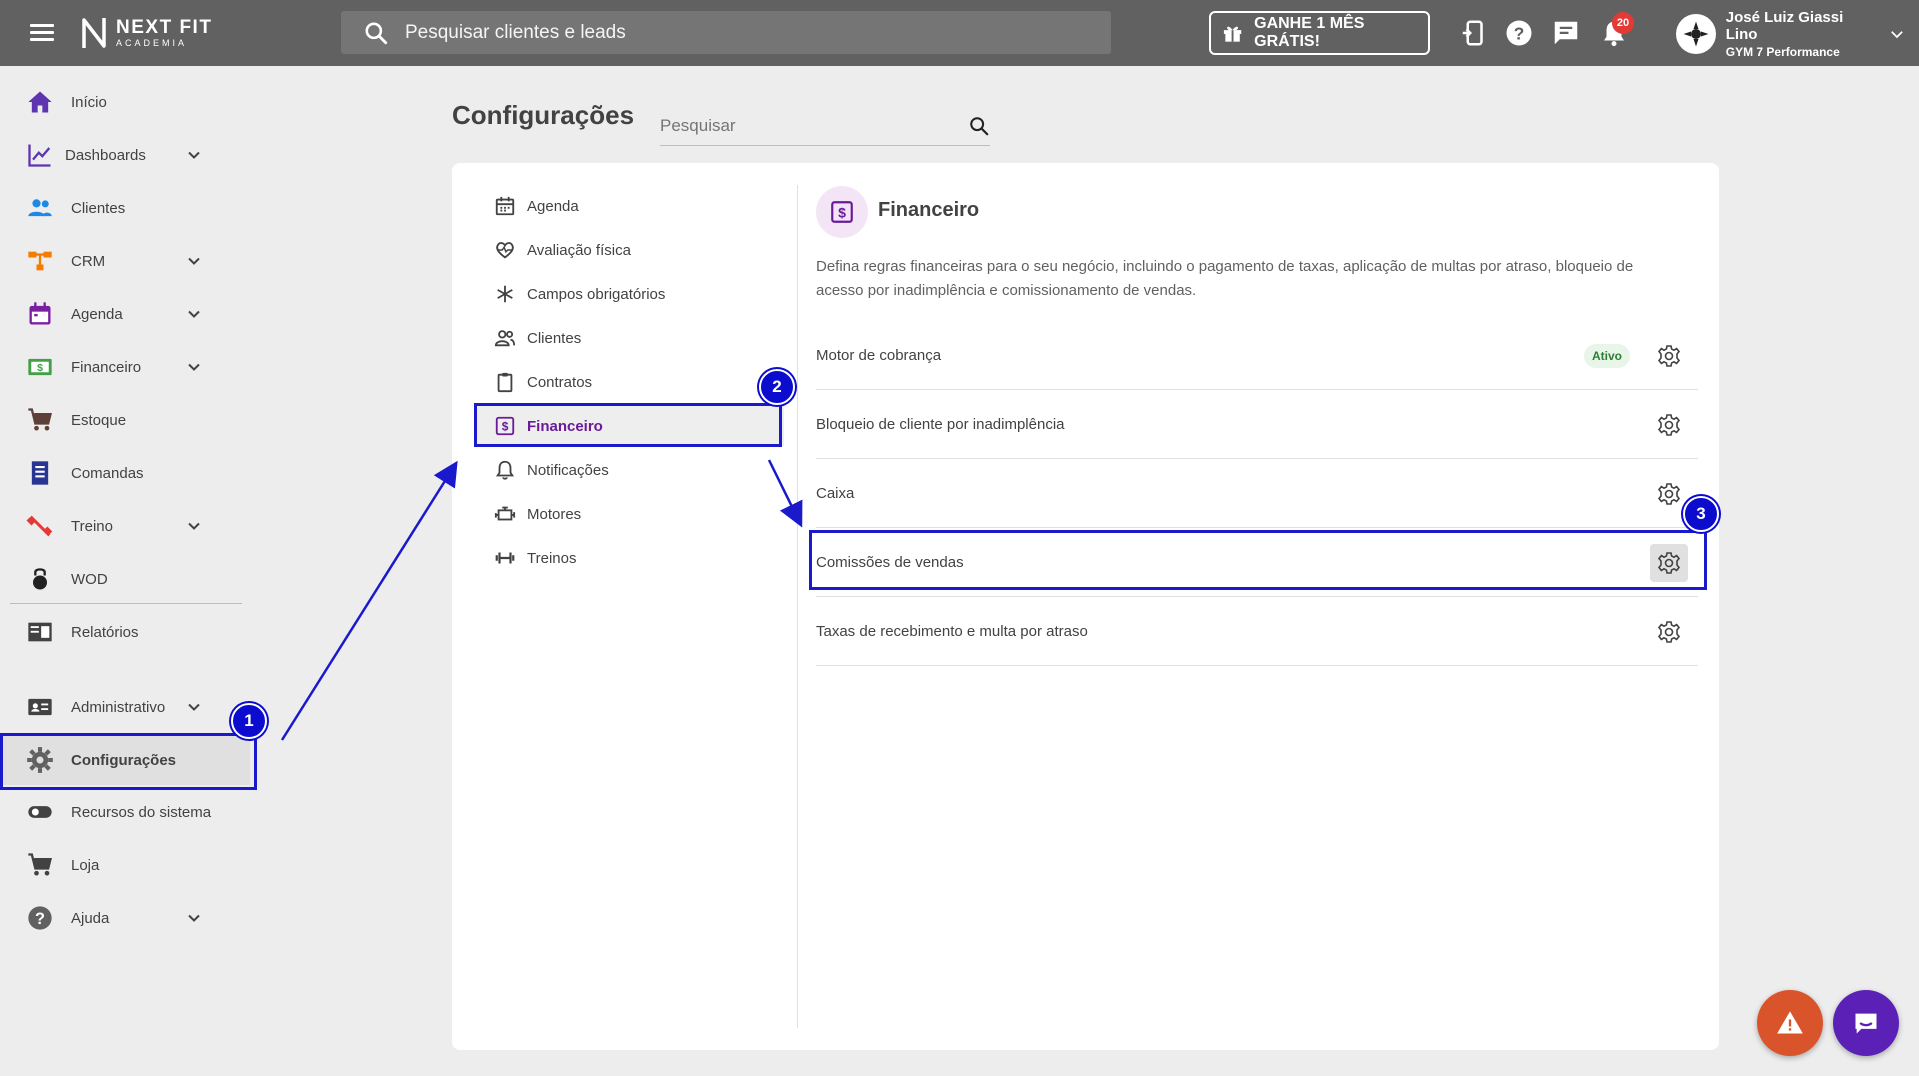 This screenshot has width=1919, height=1076. I want to click on config-item-label: Motores, so click(554, 514).